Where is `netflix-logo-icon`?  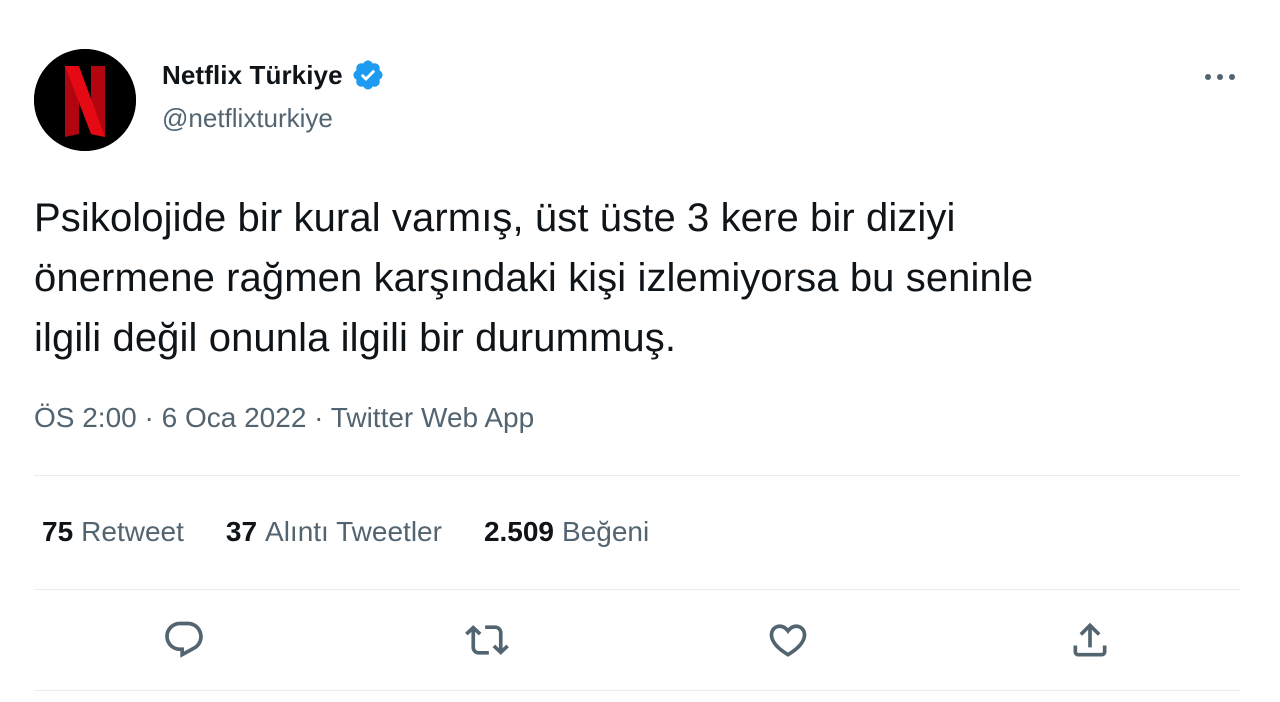 netflix-logo-icon is located at coordinates (85, 100).